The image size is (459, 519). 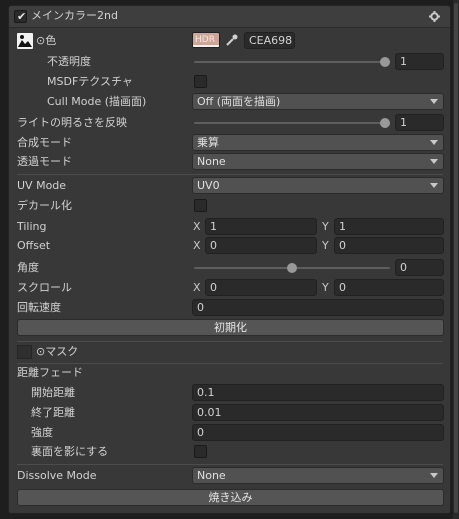 I want to click on scroll-x-field: 0, so click(x=261, y=287).